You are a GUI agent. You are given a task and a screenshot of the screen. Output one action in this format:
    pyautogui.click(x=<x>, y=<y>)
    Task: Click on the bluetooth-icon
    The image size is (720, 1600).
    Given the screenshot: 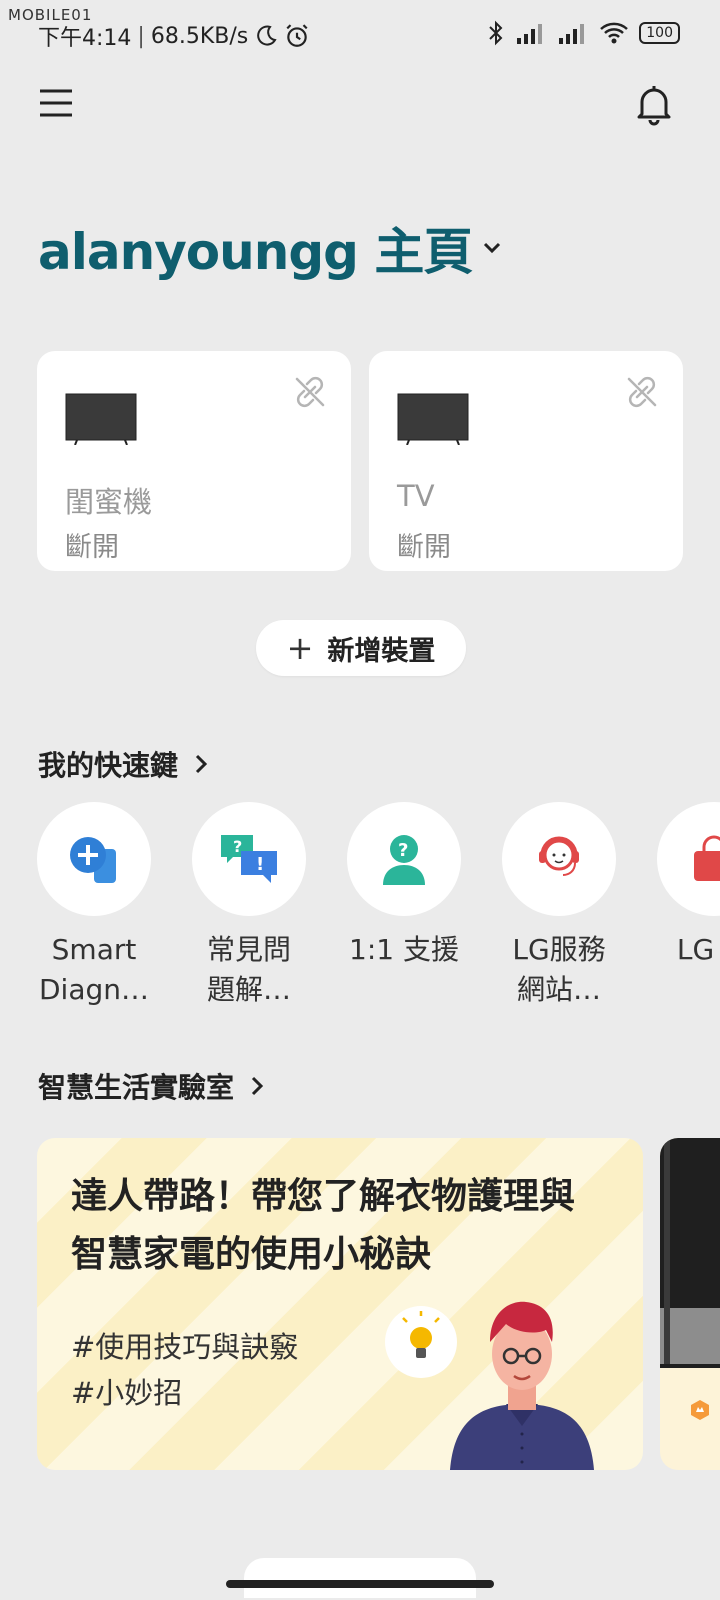 What is the action you would take?
    pyautogui.click(x=496, y=33)
    